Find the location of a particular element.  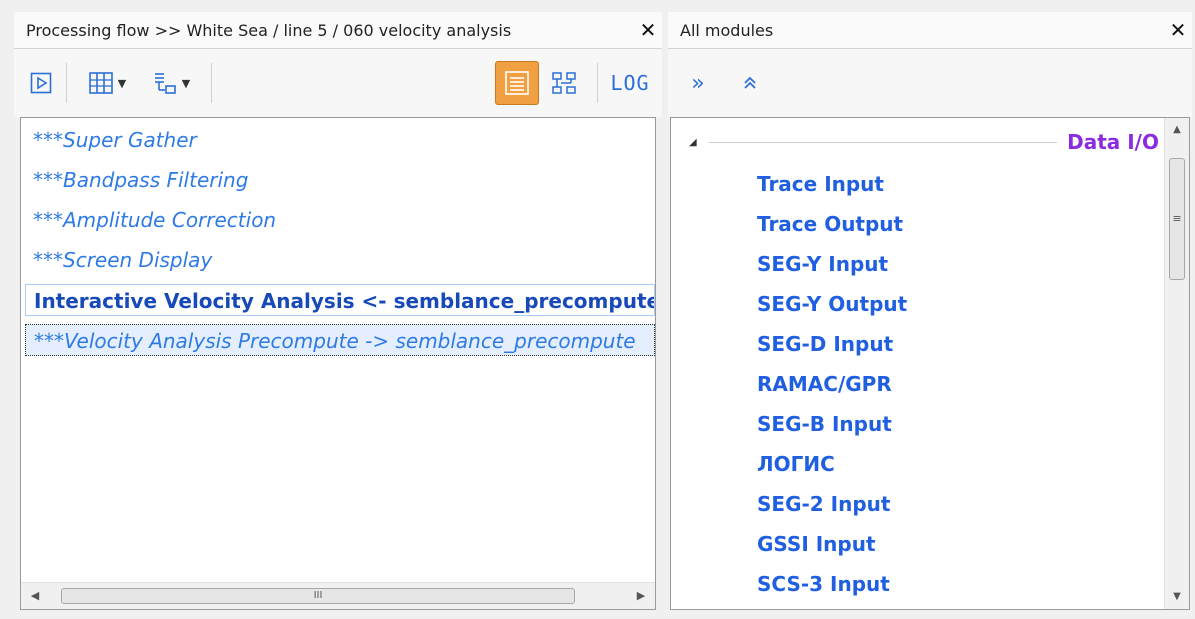

module-scs-3-input: SCS-3 Input is located at coordinates (823, 584).